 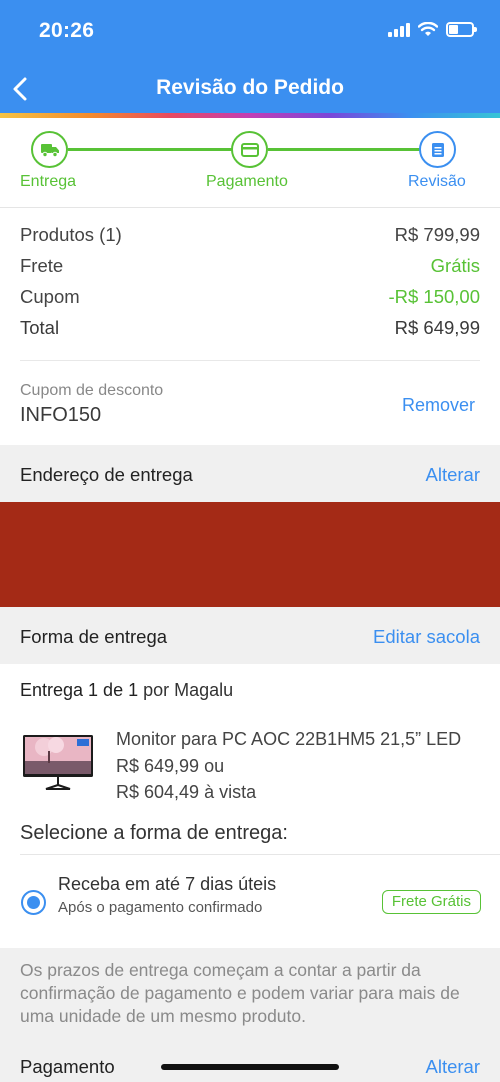 What do you see at coordinates (428, 29) in the screenshot?
I see `wifi-icon` at bounding box center [428, 29].